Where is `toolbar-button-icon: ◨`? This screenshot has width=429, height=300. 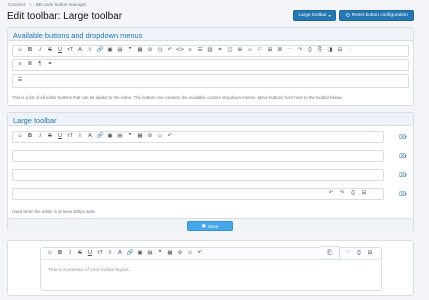 toolbar-button-icon: ◨ is located at coordinates (330, 51).